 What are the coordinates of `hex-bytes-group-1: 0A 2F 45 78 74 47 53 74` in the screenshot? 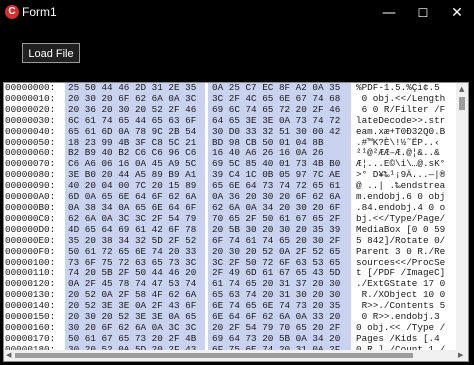 It's located at (132, 284).